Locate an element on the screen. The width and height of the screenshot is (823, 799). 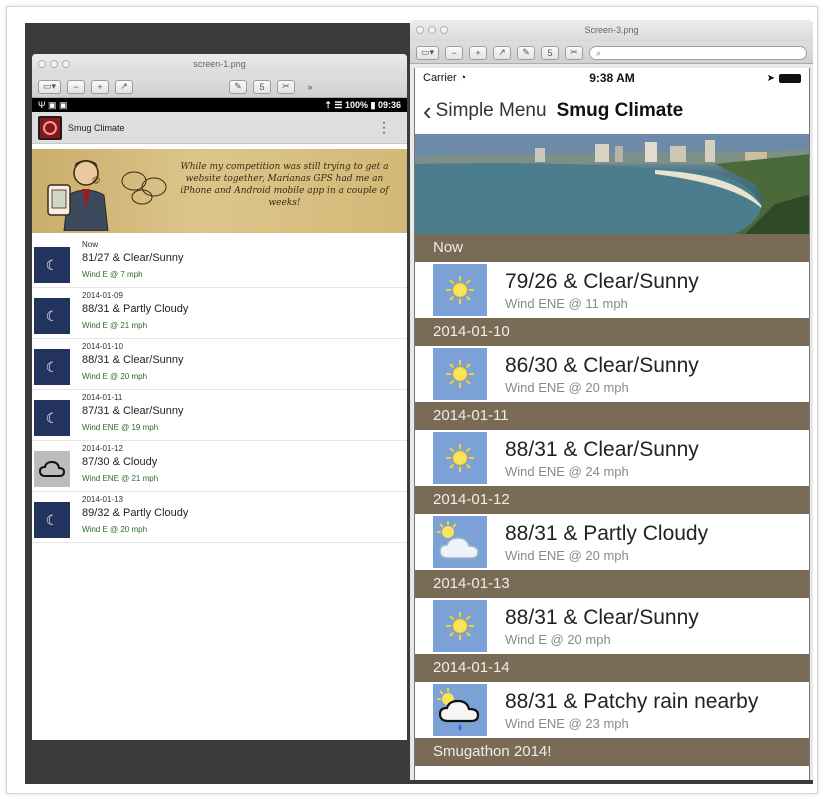
section-header: Now is located at coordinates (612, 248).